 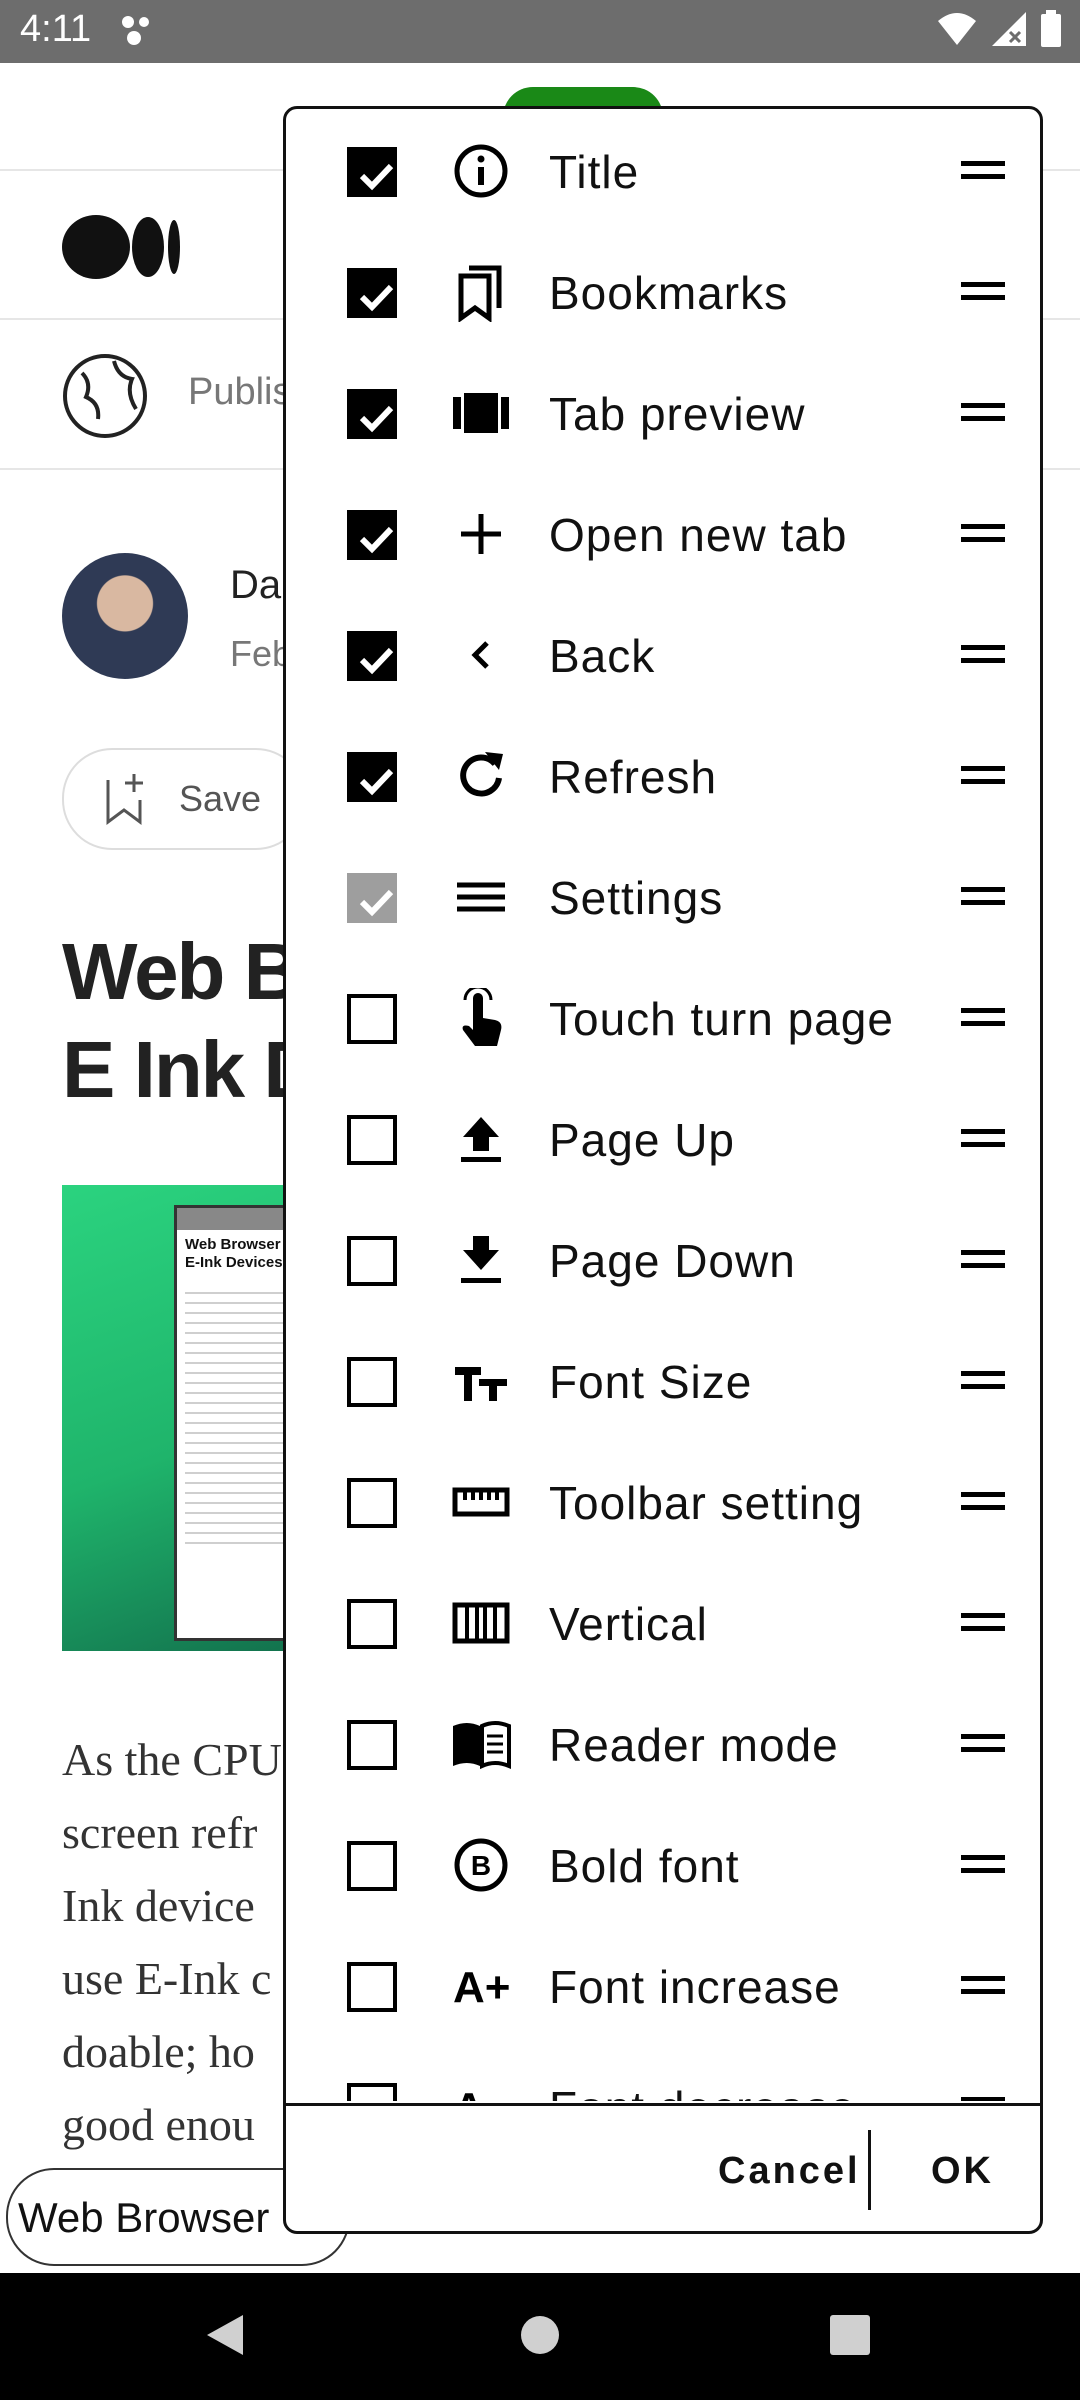 What do you see at coordinates (962, 2171) in the screenshot?
I see `ok-button: OK` at bounding box center [962, 2171].